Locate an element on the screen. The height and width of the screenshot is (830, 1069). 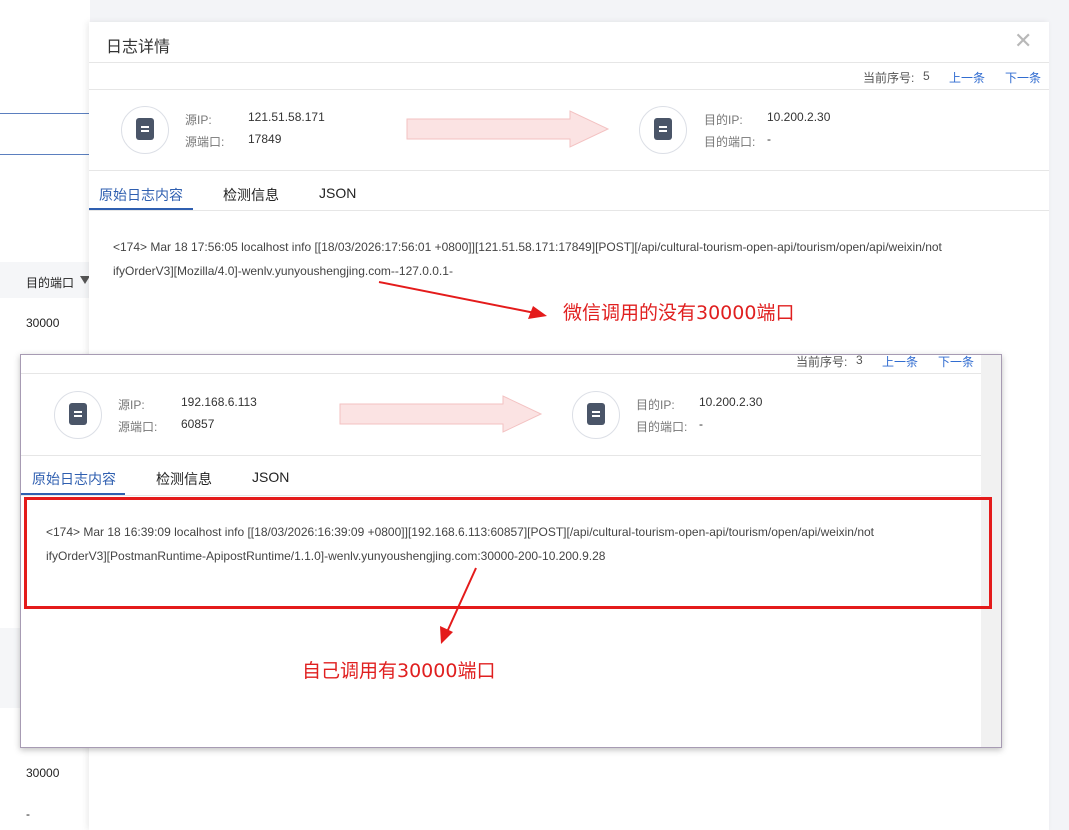
source-port-value: 17849 is located at coordinates (265, 139).